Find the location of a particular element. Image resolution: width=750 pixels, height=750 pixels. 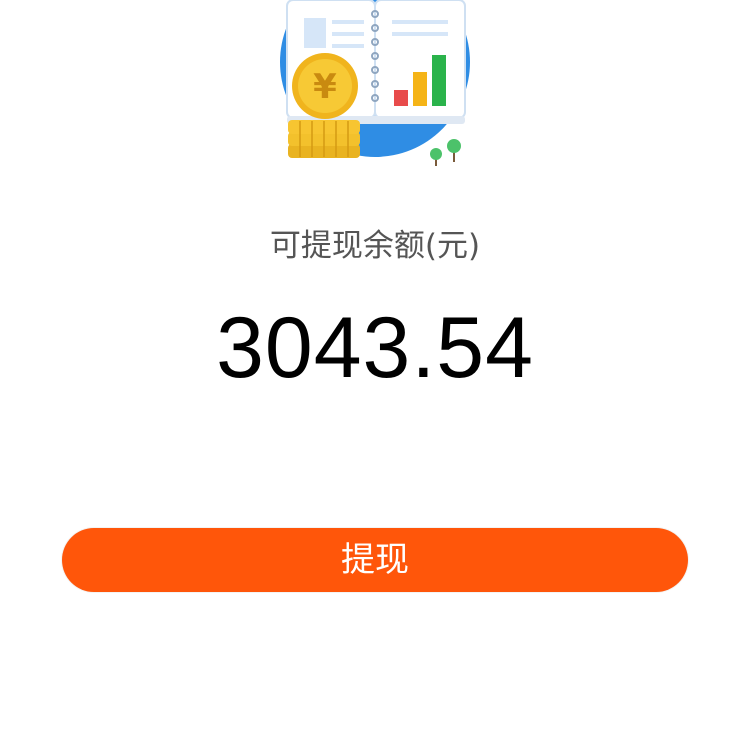

balance-label: 可提现余额(元) is located at coordinates (375, 246).